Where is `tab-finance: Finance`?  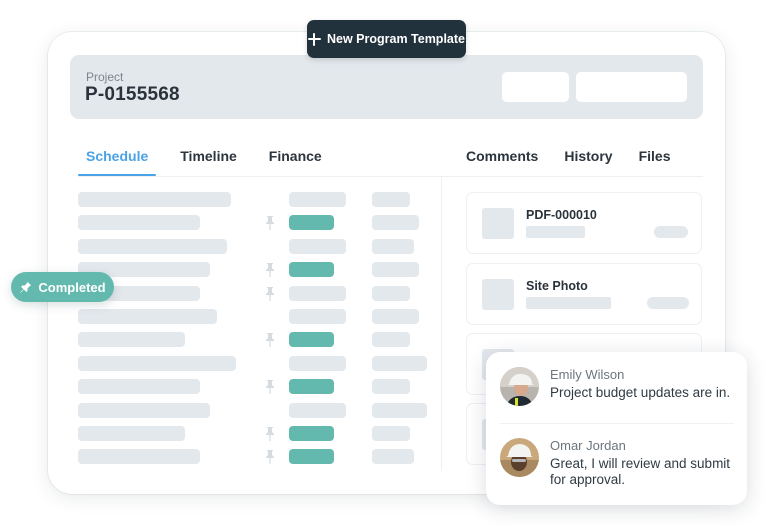
tab-finance: Finance is located at coordinates (295, 158).